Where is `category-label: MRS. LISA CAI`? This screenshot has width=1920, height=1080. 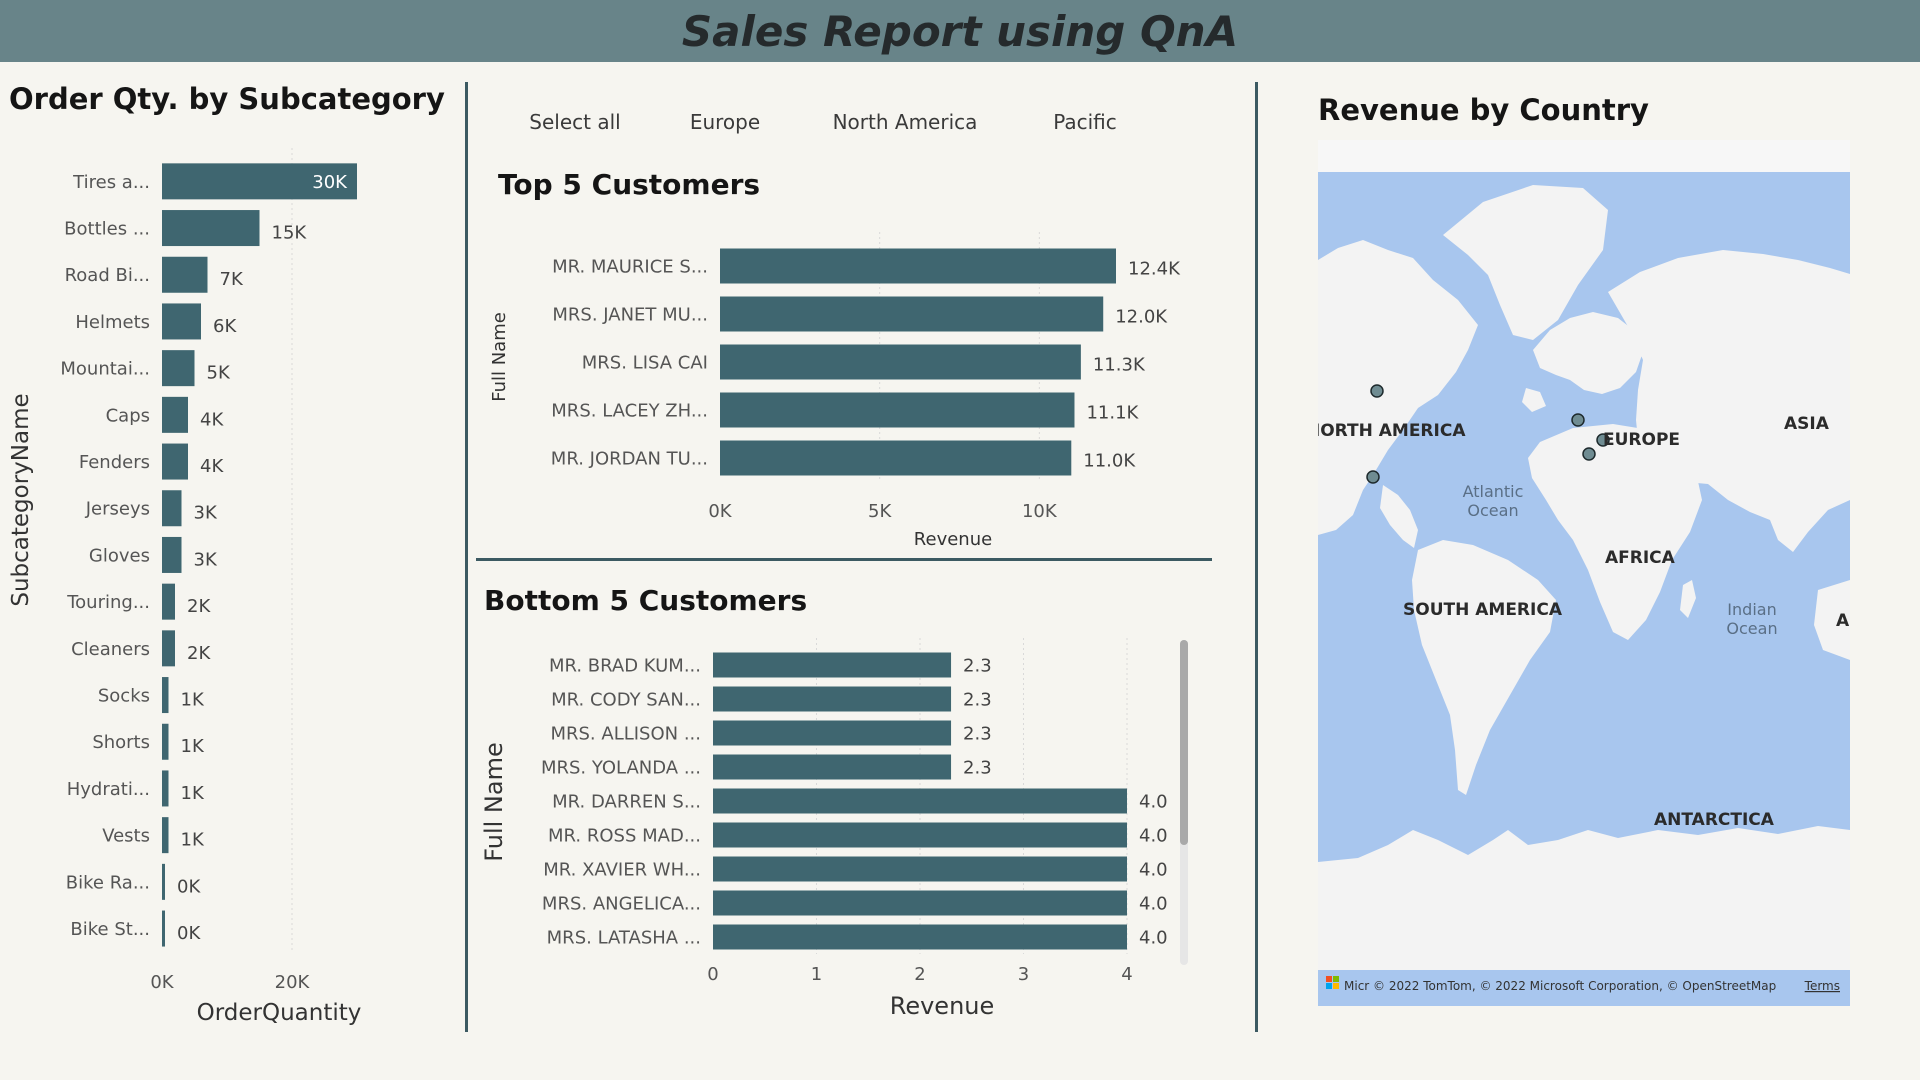
category-label: MRS. LISA CAI is located at coordinates (645, 362).